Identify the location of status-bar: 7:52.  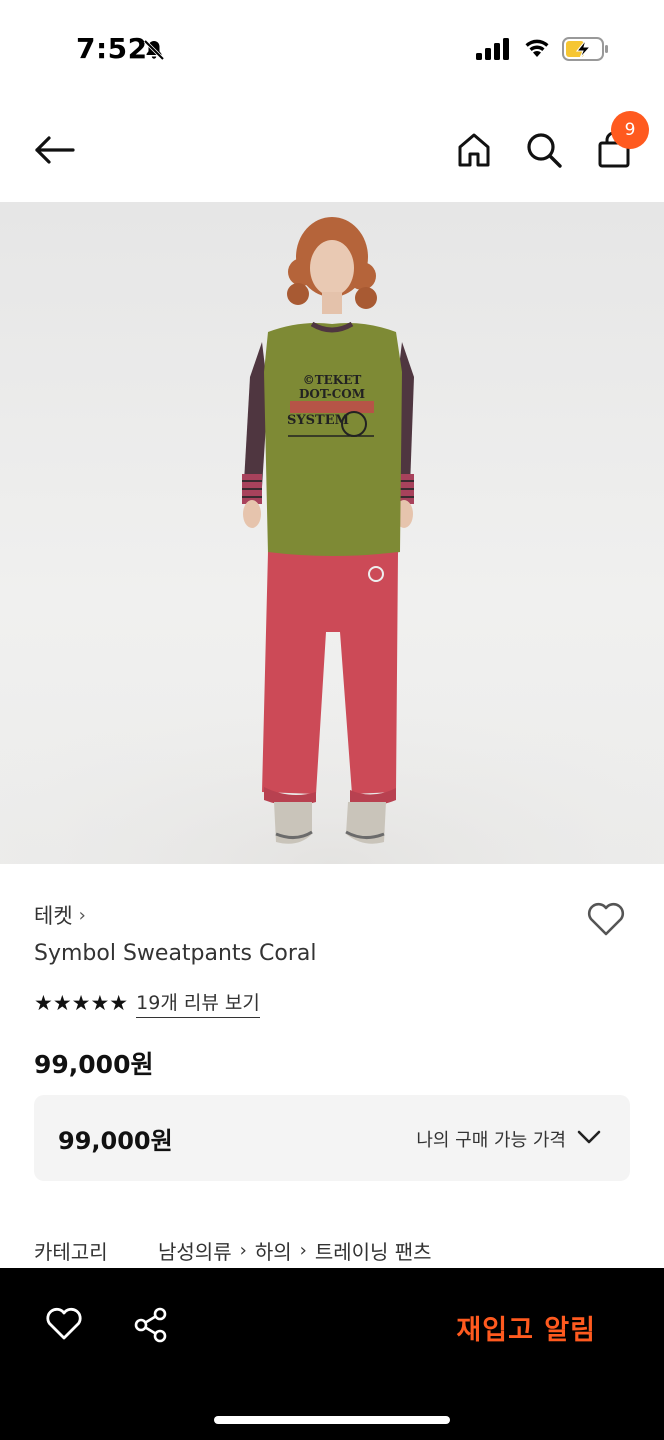
(332, 50).